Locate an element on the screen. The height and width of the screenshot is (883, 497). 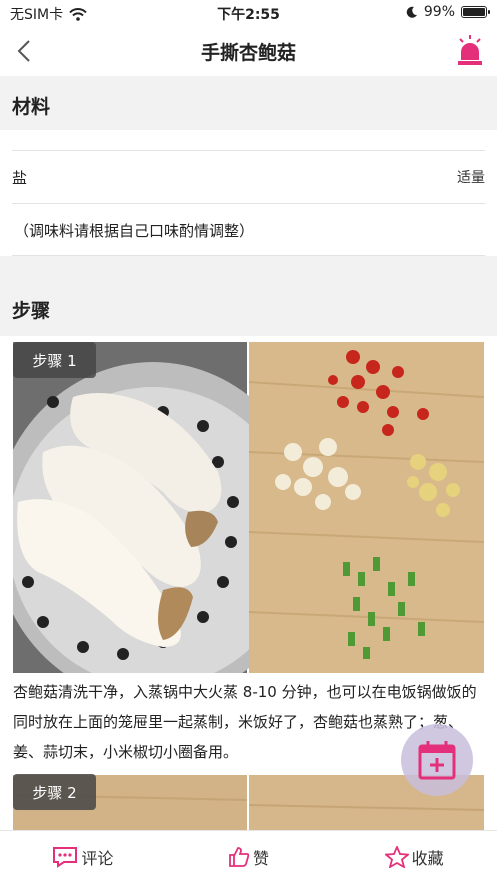
nav-bar: 手撕杏鲍菇 is located at coordinates (248, 51).